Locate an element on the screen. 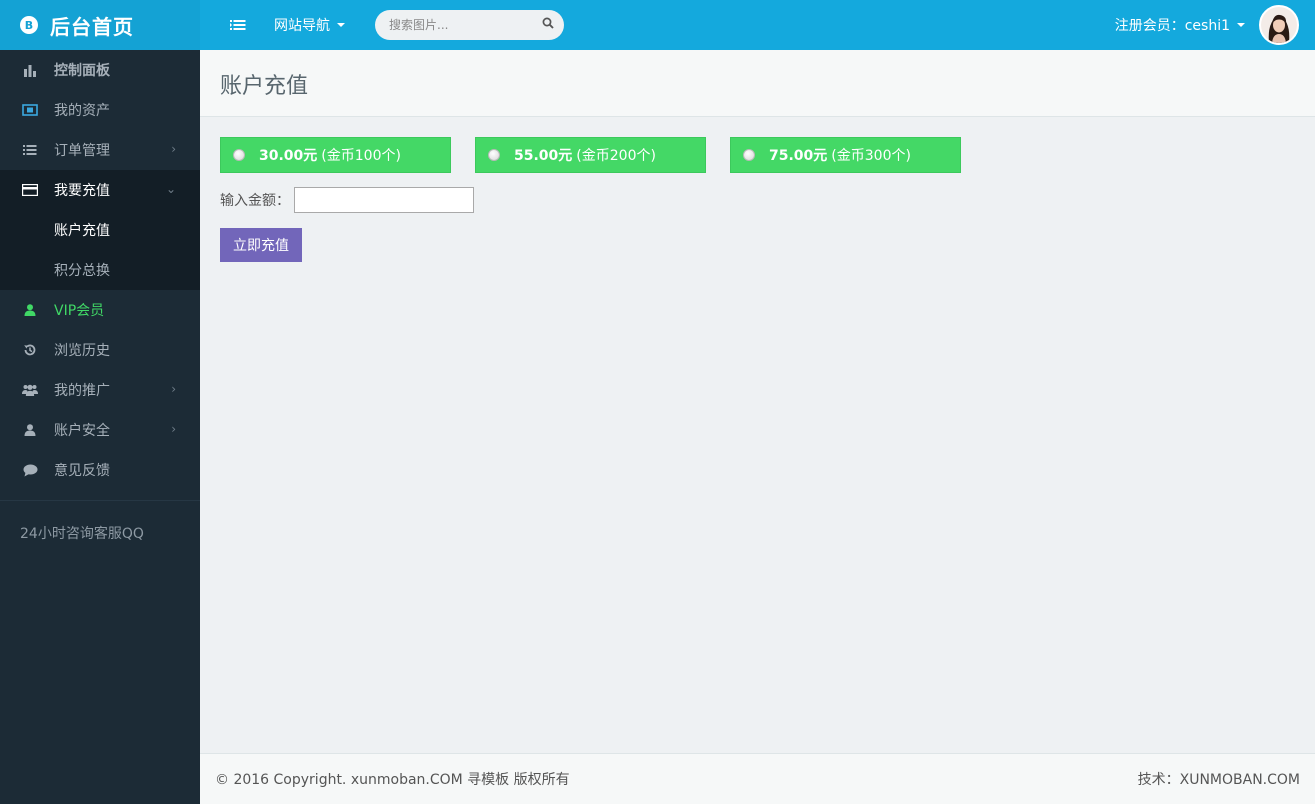  recharge-option: 55.00元 (金币200个) is located at coordinates (590, 155).